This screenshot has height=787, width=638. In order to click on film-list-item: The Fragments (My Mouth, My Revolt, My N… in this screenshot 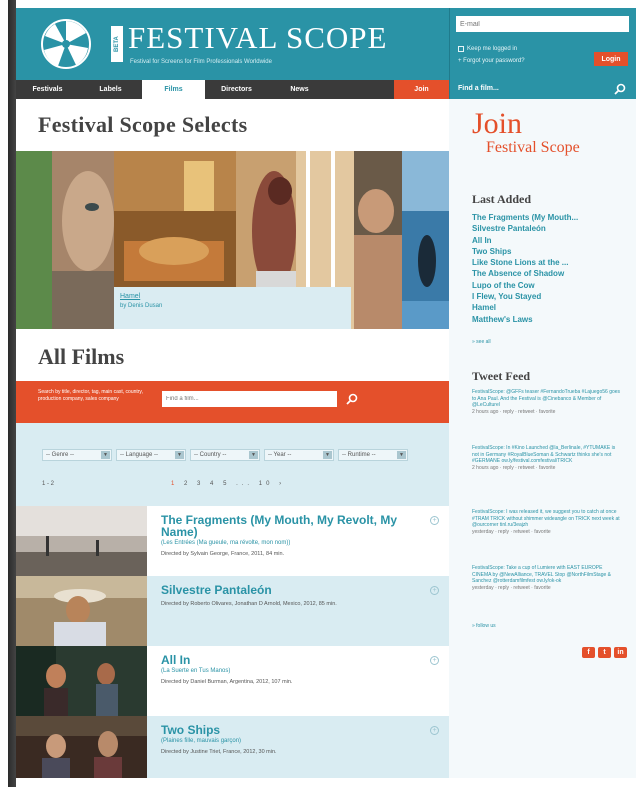, I will do `click(232, 541)`.